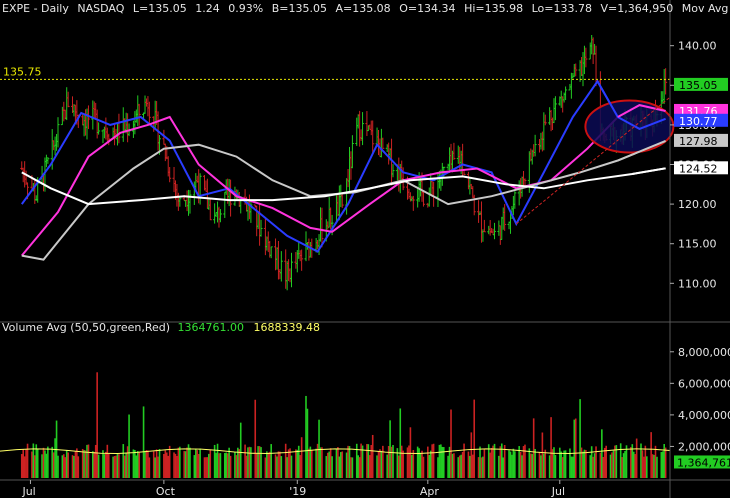 This screenshot has width=730, height=498. What do you see at coordinates (207, 8) in the screenshot?
I see `change-value: 1.24` at bounding box center [207, 8].